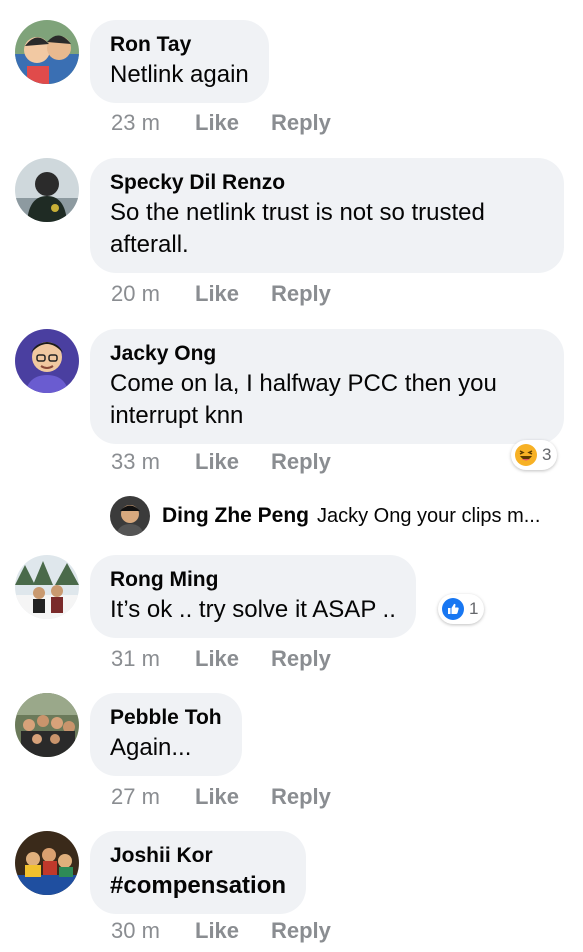 Image resolution: width=583 pixels, height=952 pixels. I want to click on avatar-specky-dil-renzo, so click(47, 190).